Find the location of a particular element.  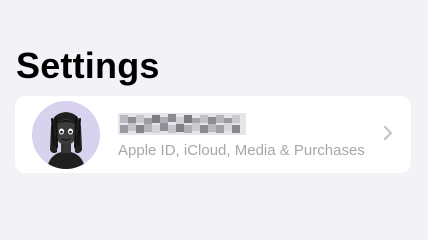

chevron-right-icon is located at coordinates (388, 133).